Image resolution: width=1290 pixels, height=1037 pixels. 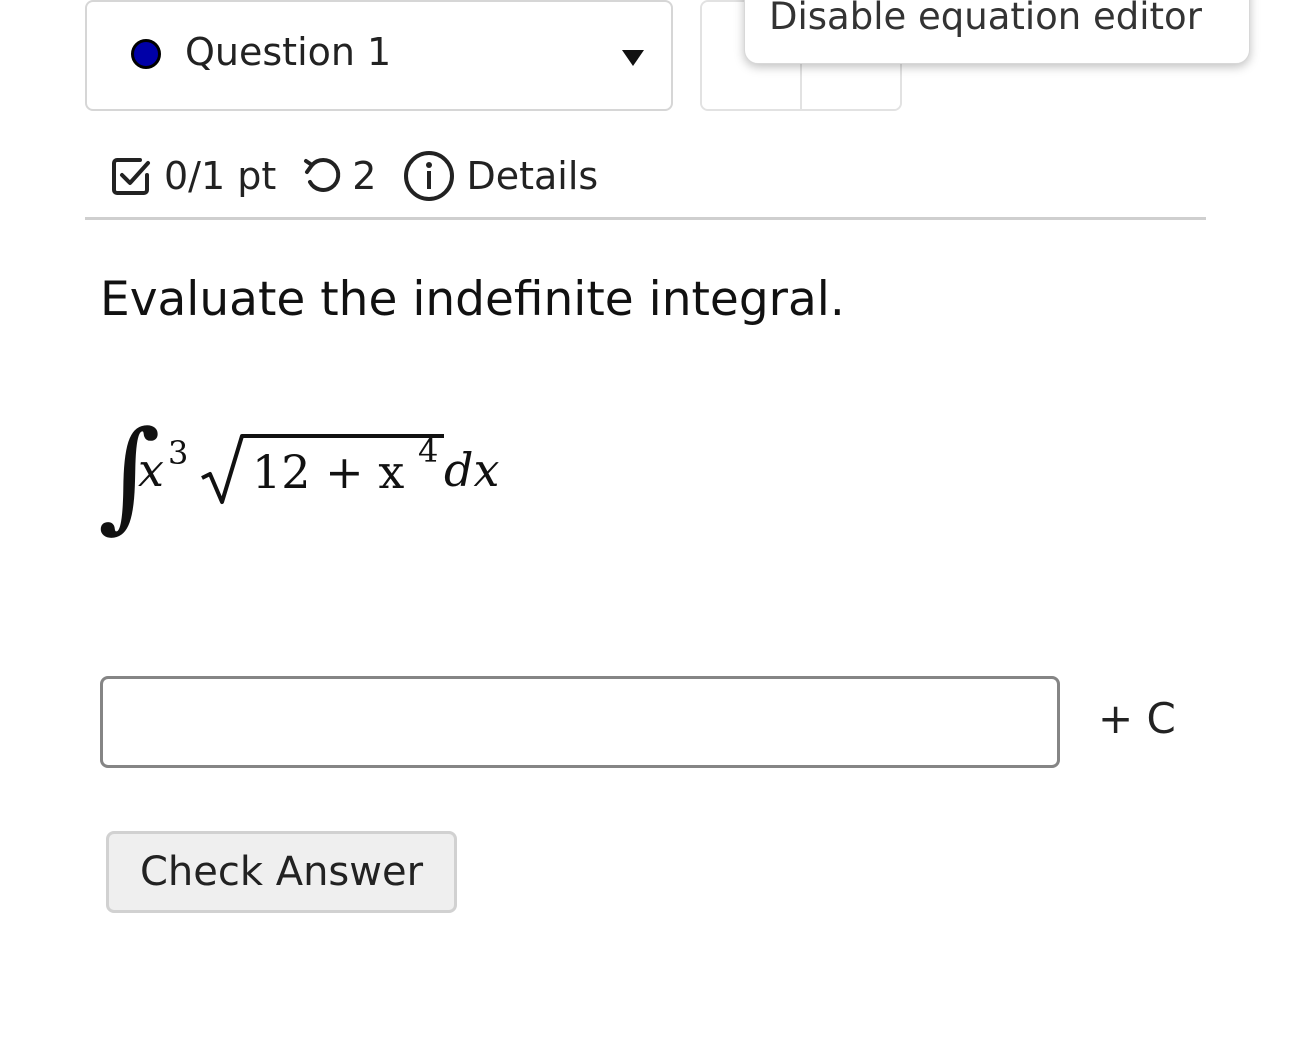 What do you see at coordinates (985, 19) in the screenshot?
I see `tooltip-text: Disable equation editor` at bounding box center [985, 19].